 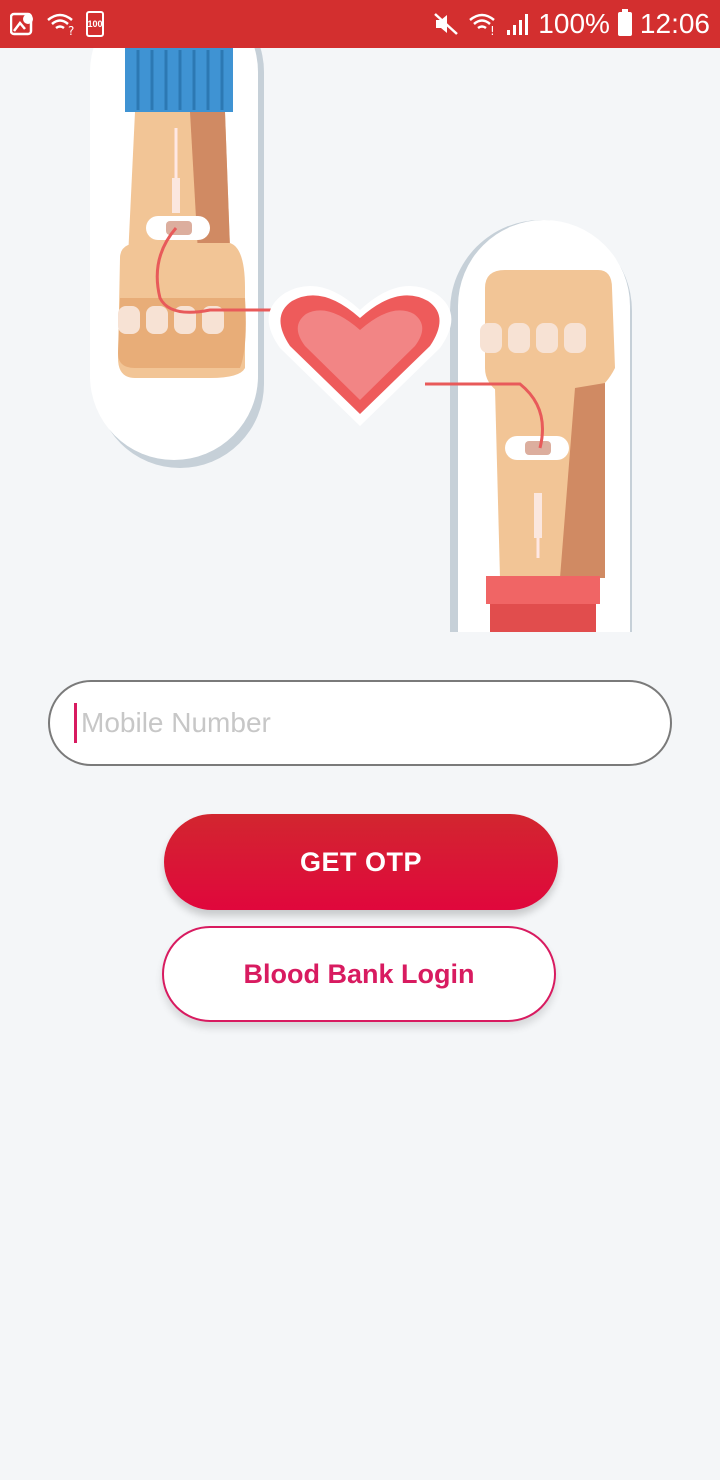 I want to click on wifi-icon: !, so click(x=483, y=24).